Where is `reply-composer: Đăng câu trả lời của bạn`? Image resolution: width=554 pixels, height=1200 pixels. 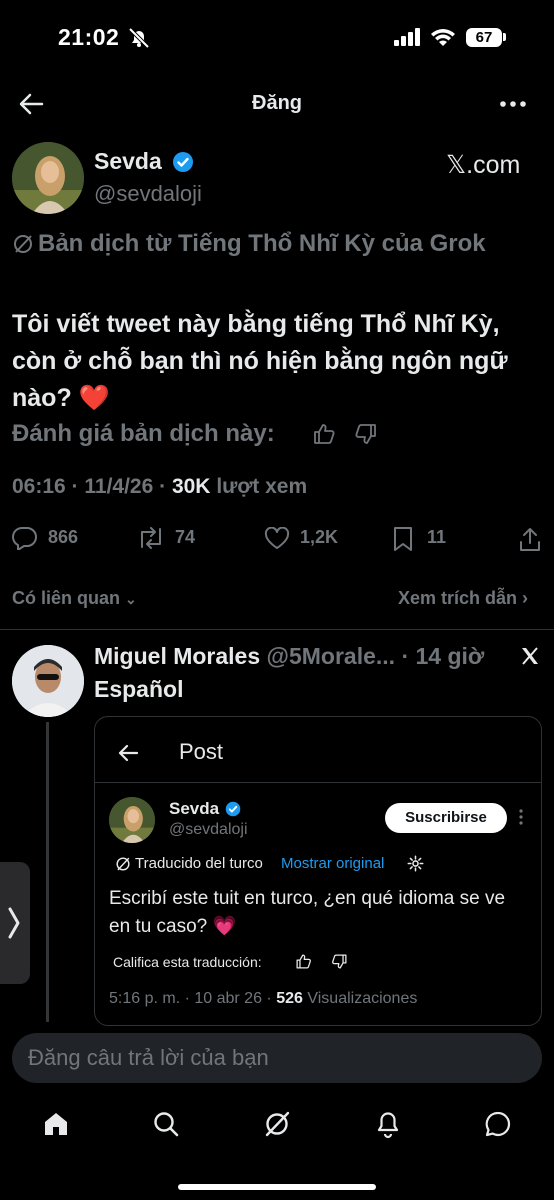
reply-composer: Đăng câu trả lời của bạn is located at coordinates (277, 1058).